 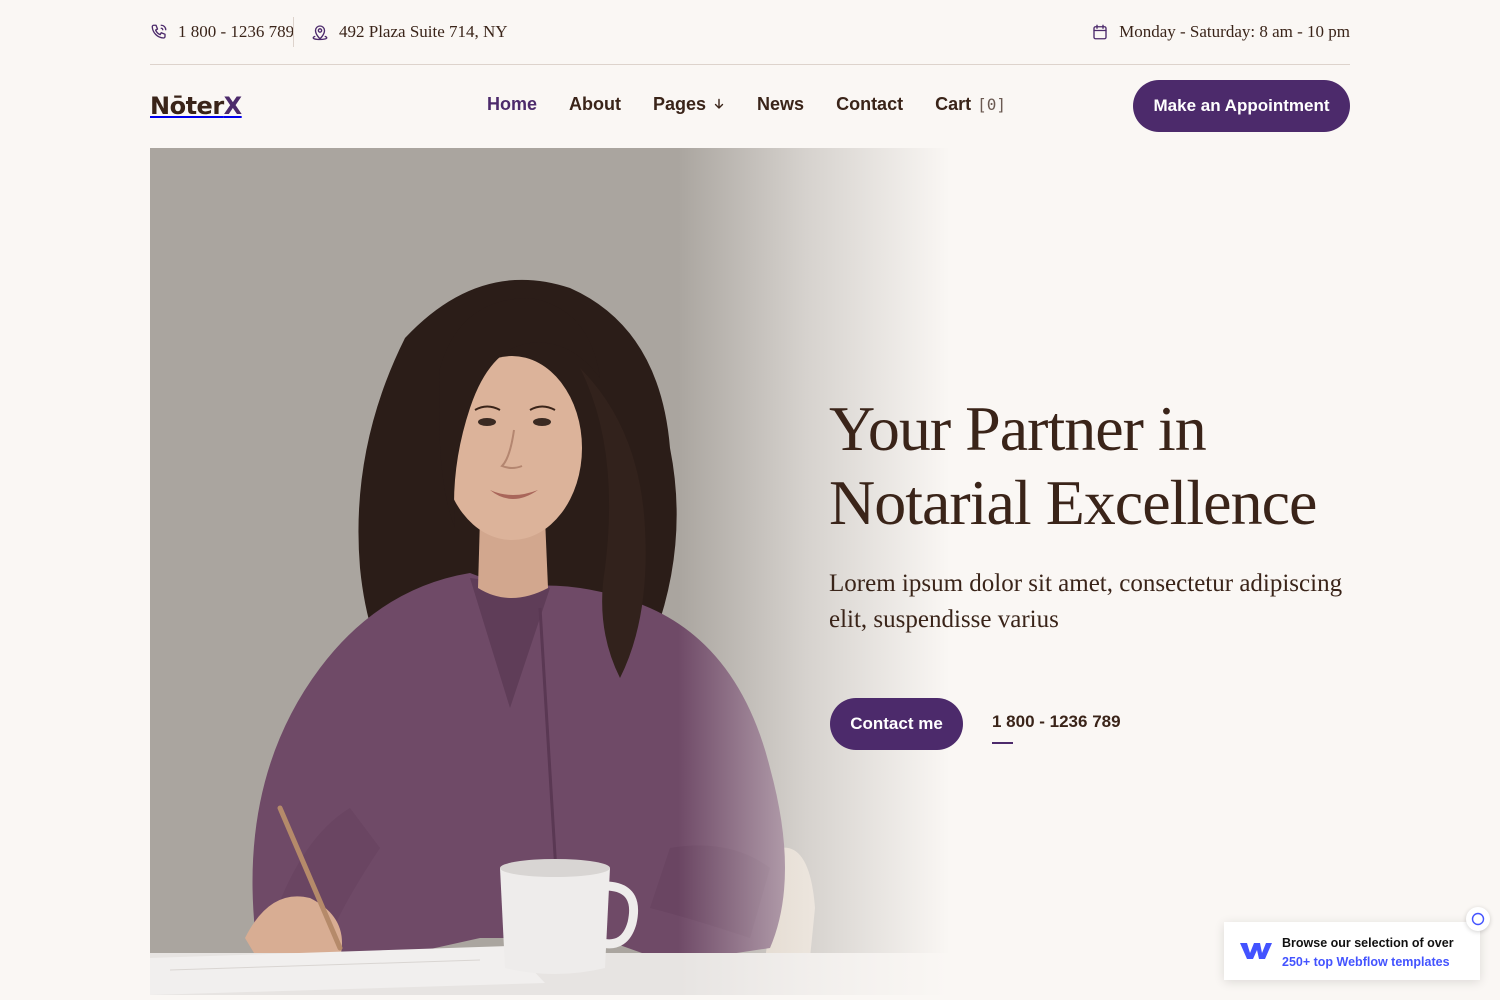 What do you see at coordinates (1073, 465) in the screenshot?
I see `hero-title: Your Partner in Notarial Excellence` at bounding box center [1073, 465].